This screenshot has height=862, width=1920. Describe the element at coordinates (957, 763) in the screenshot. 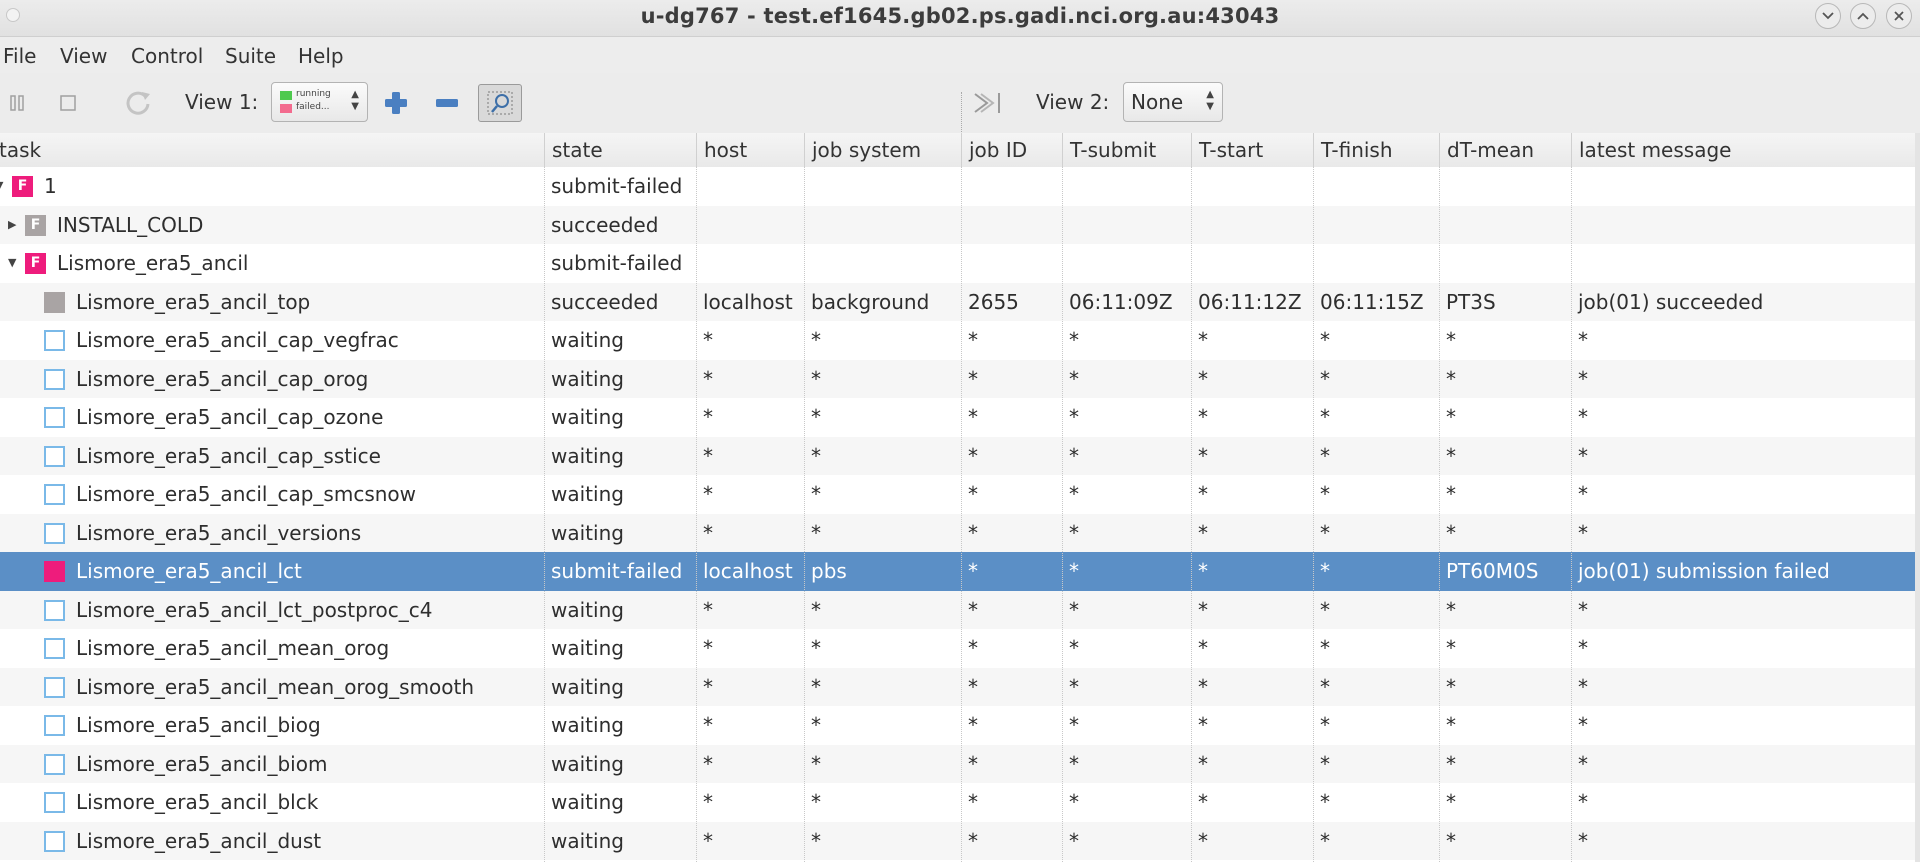

I see `table-row: Lismore_era5_ancil_biom waiting * * * * * * * *` at that location.